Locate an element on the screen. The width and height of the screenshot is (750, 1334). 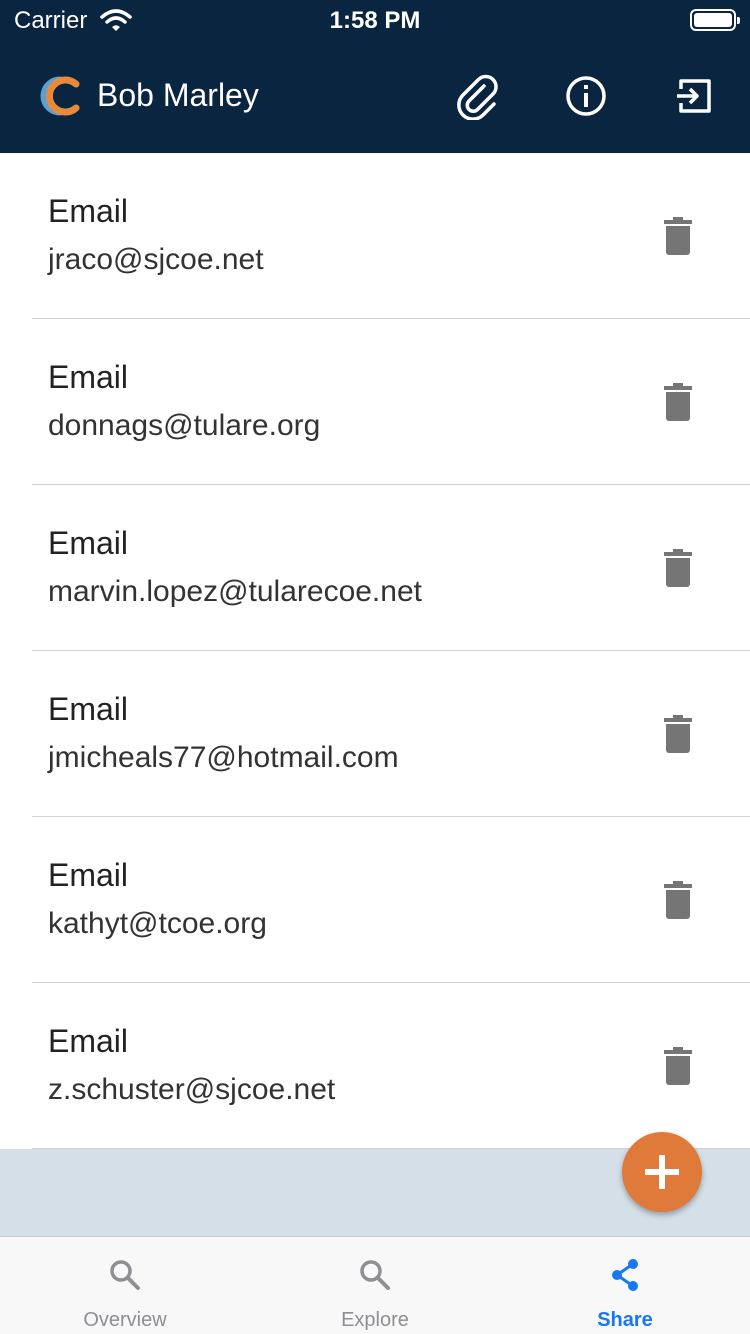
header-title: Bob Marley is located at coordinates (178, 95).